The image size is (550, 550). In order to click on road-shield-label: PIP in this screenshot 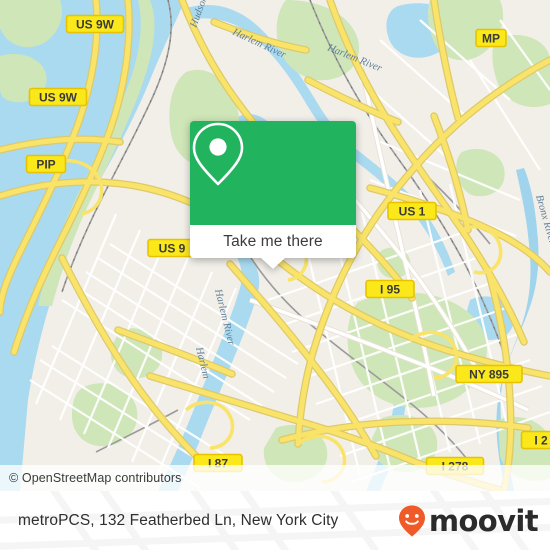, I will do `click(45, 164)`.